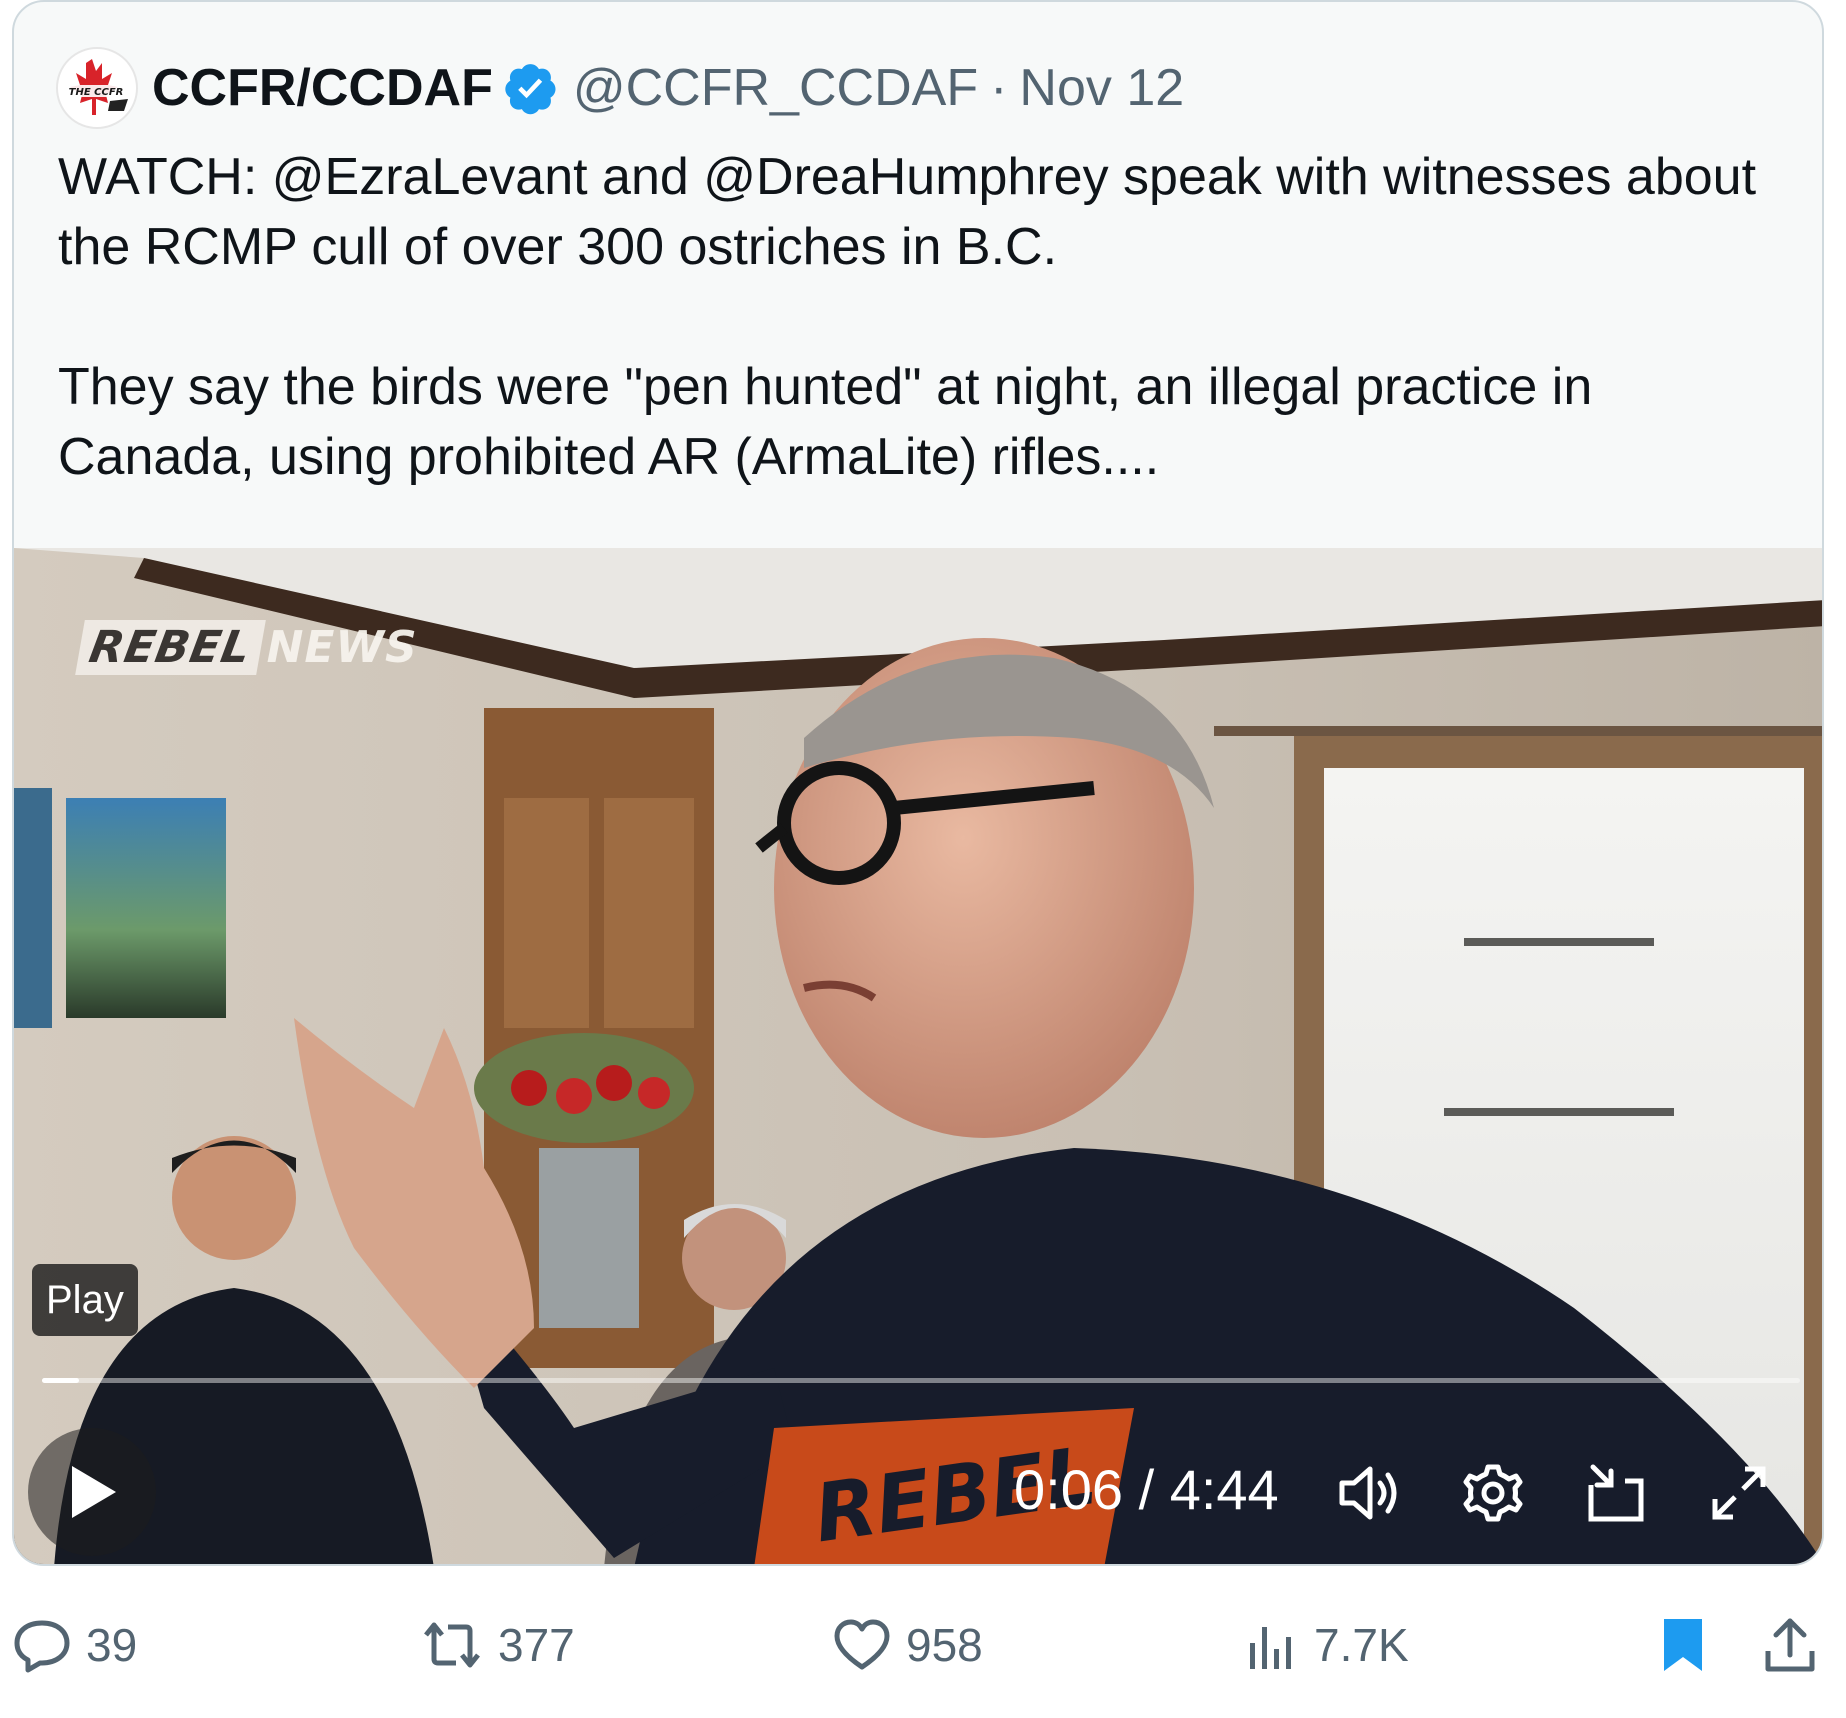  What do you see at coordinates (1361, 1645) in the screenshot?
I see `view-count: 7.7K` at bounding box center [1361, 1645].